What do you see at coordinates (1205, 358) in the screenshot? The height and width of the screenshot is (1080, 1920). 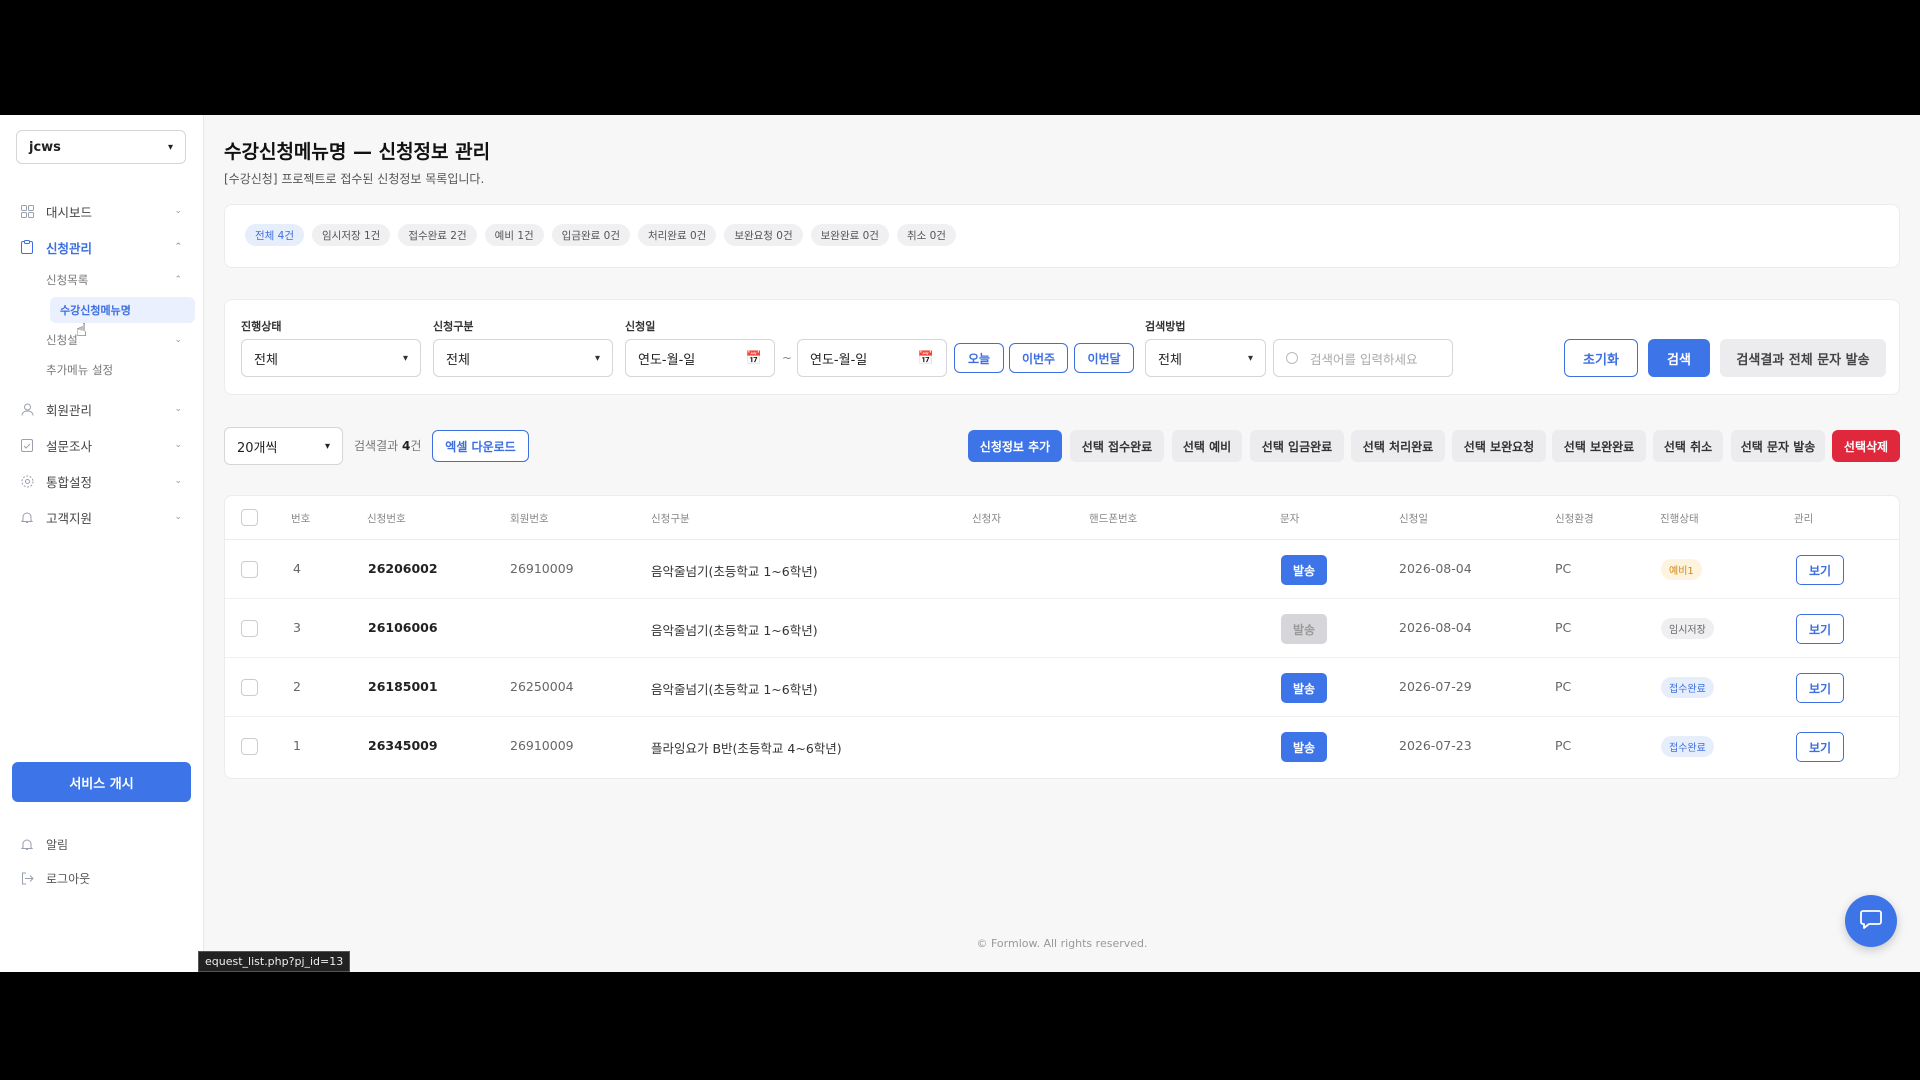 I see `search-method-select: 전체 ▾` at bounding box center [1205, 358].